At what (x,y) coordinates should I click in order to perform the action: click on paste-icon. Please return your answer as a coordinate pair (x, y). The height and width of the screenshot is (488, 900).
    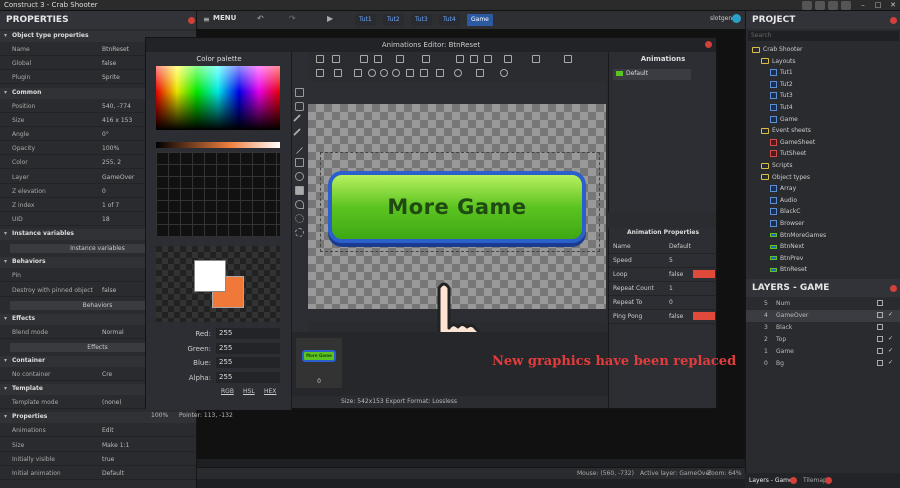
    Looking at the image, I should click on (488, 59).